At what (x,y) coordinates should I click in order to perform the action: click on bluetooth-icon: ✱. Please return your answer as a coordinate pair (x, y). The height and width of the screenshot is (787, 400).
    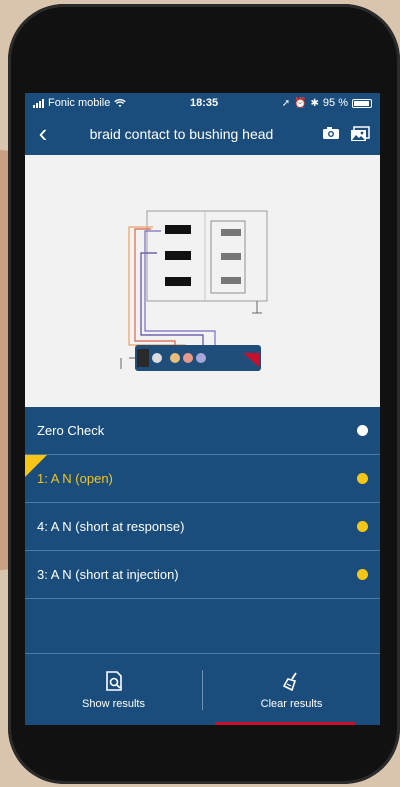
    Looking at the image, I should click on (314, 103).